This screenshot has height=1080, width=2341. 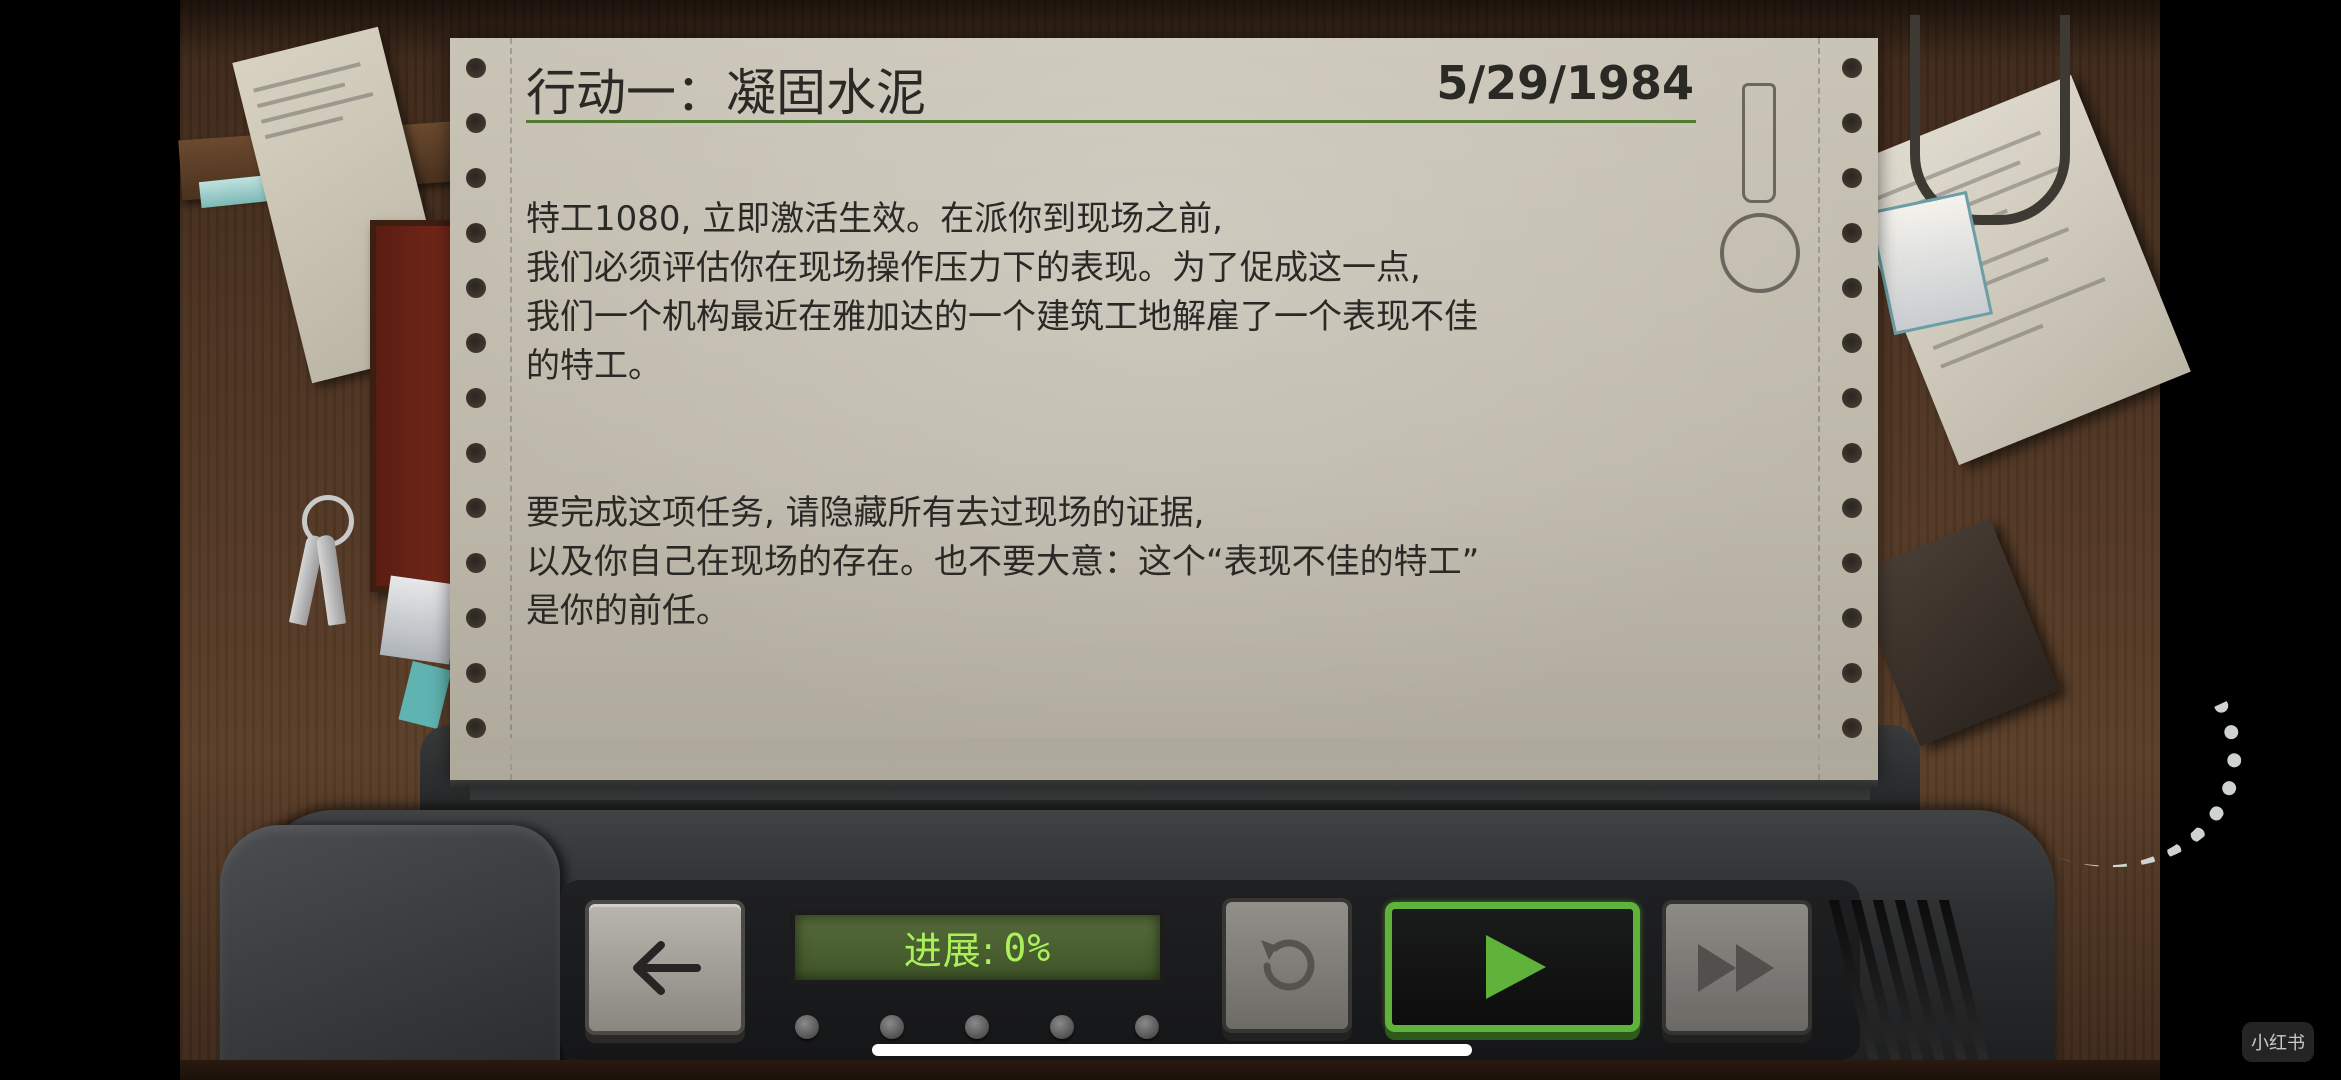 I want to click on back-button, so click(x=665, y=967).